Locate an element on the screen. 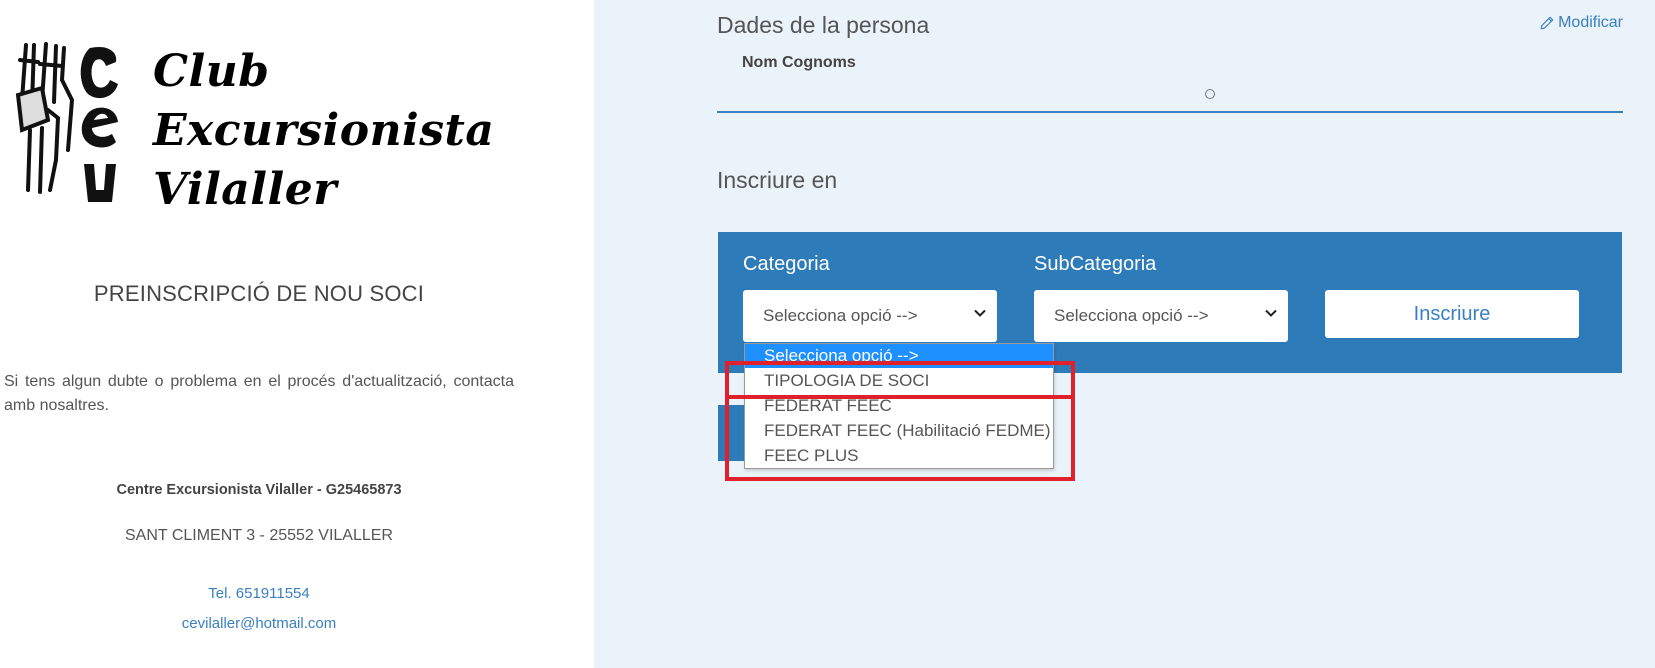 The image size is (1655, 668). enroll-button: Inscriure is located at coordinates (1452, 314).